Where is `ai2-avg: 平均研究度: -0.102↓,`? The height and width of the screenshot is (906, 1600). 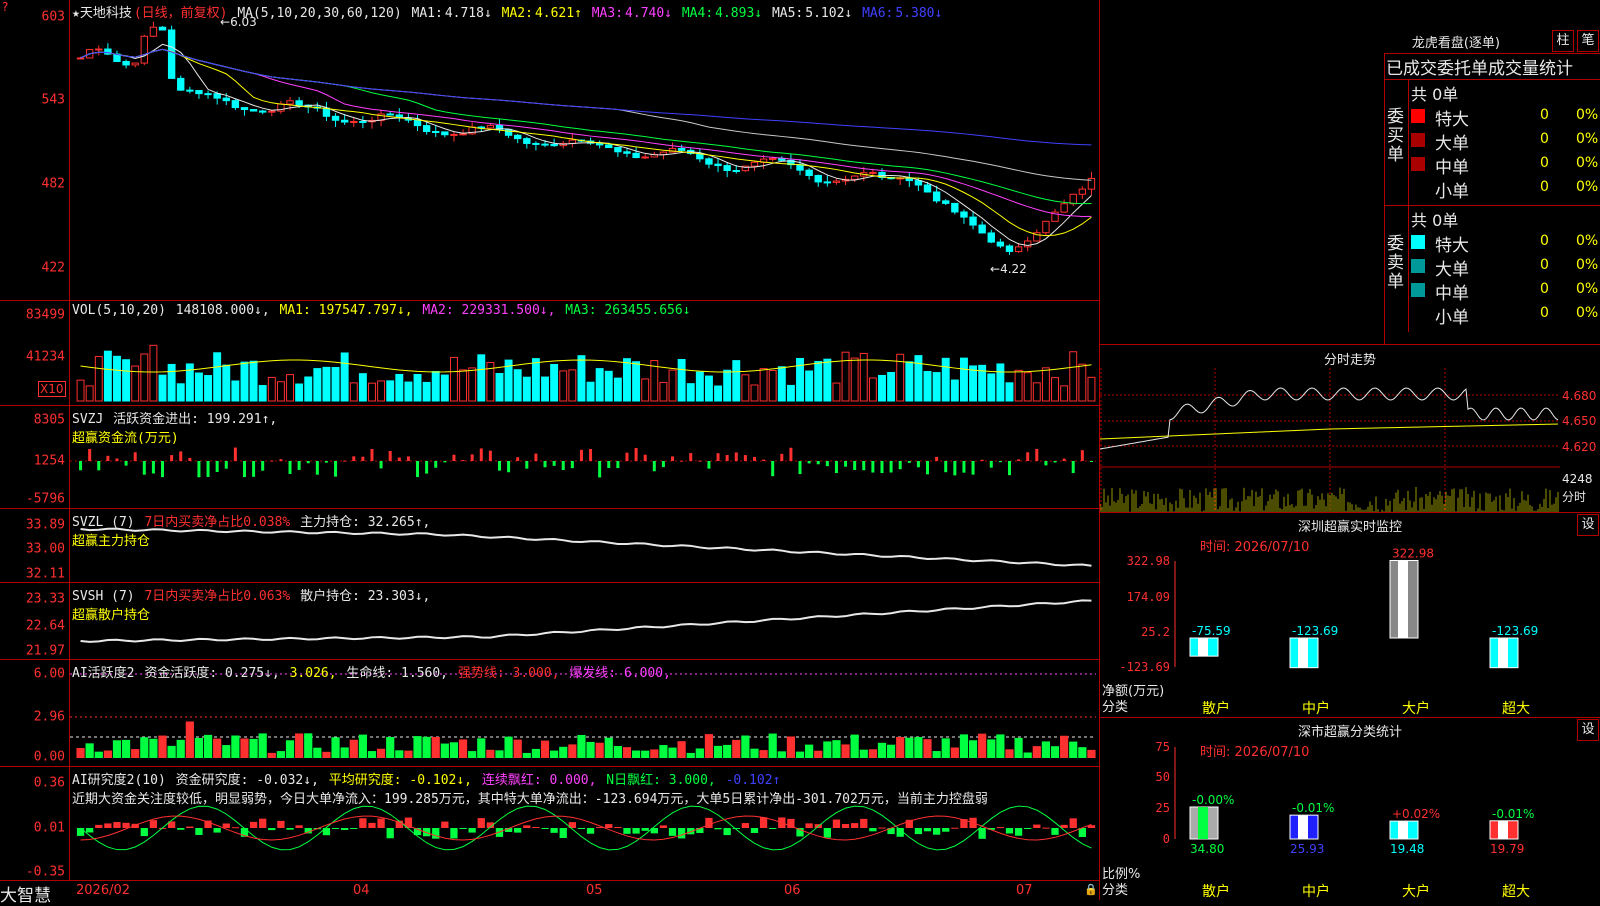
ai2-avg: 平均研究度: -0.102↓, is located at coordinates (400, 780).